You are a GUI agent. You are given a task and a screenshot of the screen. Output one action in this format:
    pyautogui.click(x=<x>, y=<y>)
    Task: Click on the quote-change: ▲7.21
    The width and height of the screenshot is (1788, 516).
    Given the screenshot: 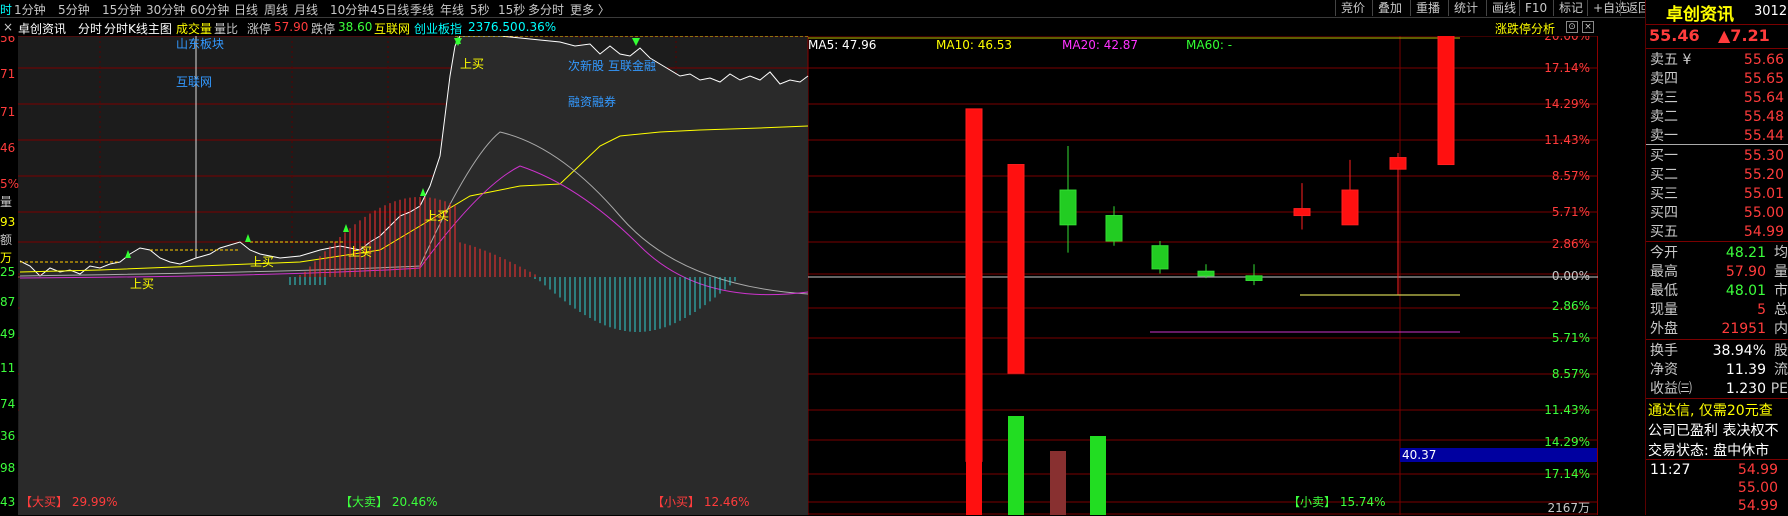 What is the action you would take?
    pyautogui.click(x=1744, y=35)
    